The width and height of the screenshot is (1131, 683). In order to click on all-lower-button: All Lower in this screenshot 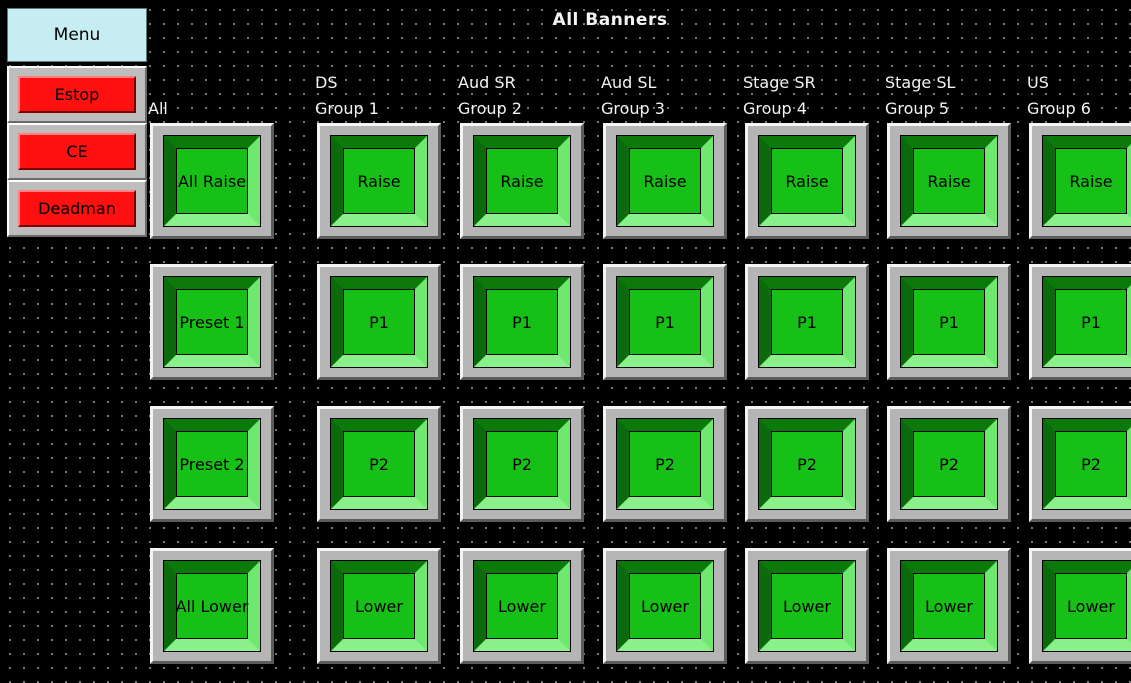, I will do `click(212, 606)`.